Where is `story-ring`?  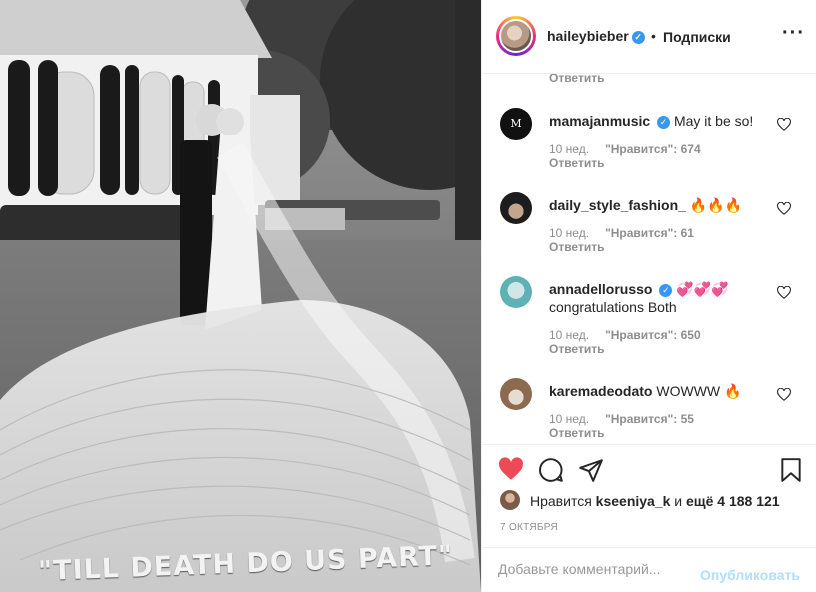
story-ring is located at coordinates (516, 36).